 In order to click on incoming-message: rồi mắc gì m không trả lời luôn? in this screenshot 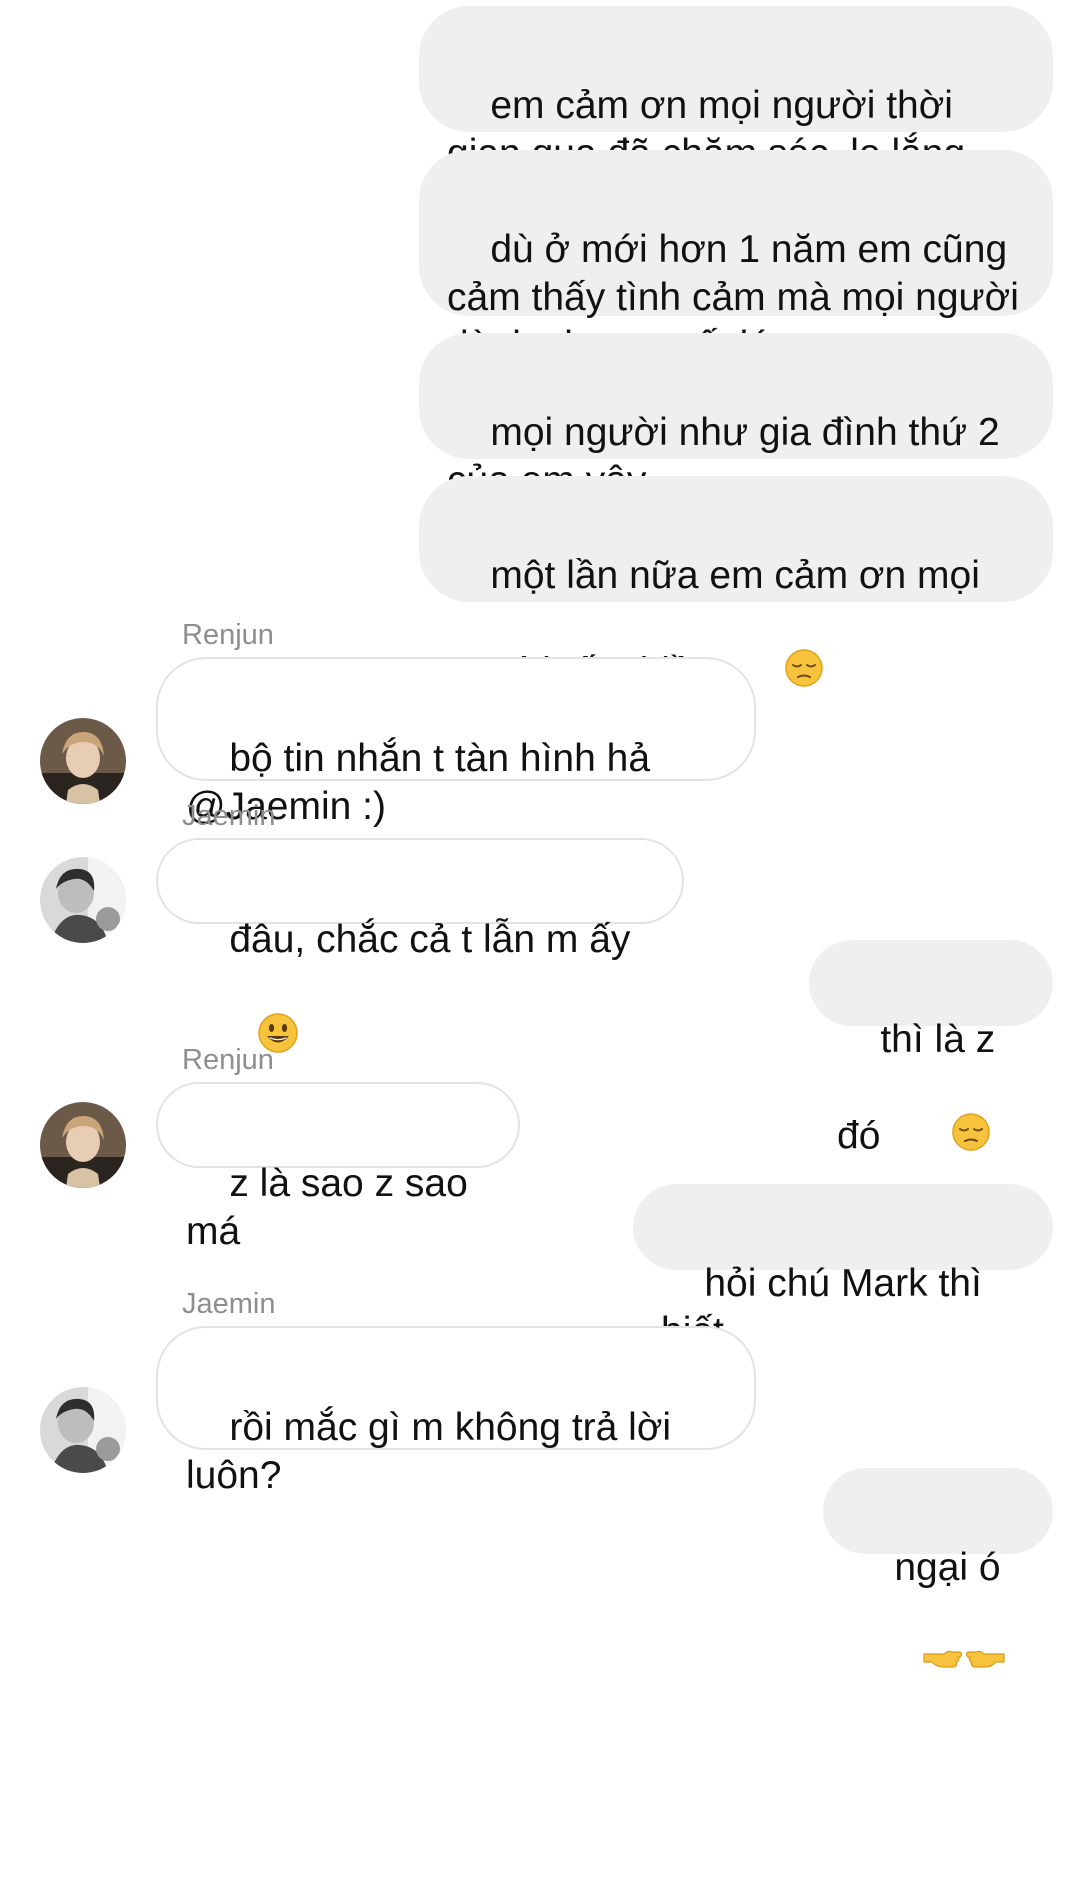, I will do `click(456, 1411)`.